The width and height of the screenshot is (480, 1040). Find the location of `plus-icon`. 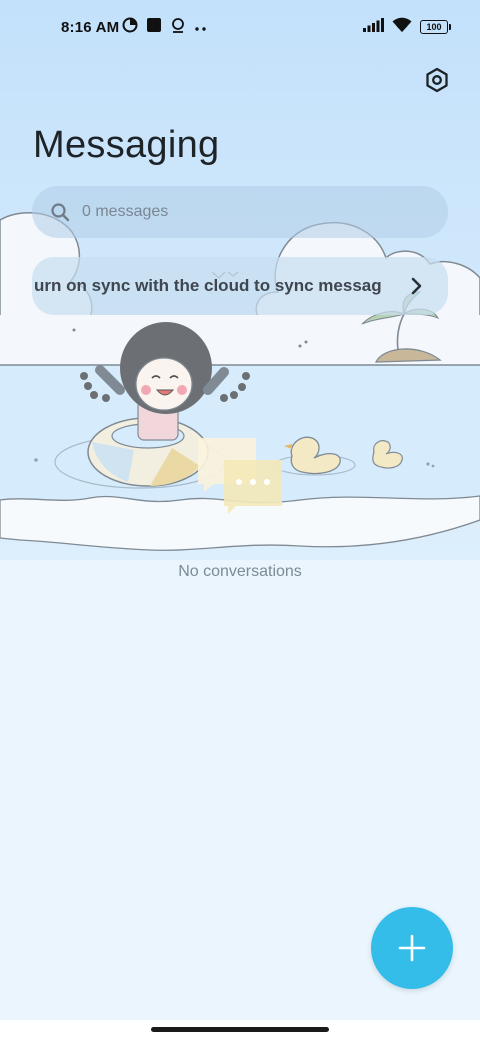

plus-icon is located at coordinates (412, 948).